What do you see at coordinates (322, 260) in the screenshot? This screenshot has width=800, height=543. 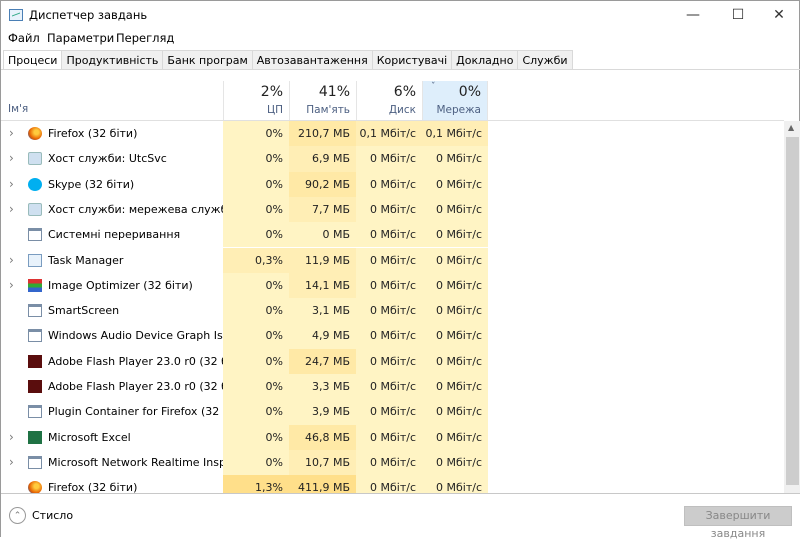 I see `process-mem: 11,9 МБ` at bounding box center [322, 260].